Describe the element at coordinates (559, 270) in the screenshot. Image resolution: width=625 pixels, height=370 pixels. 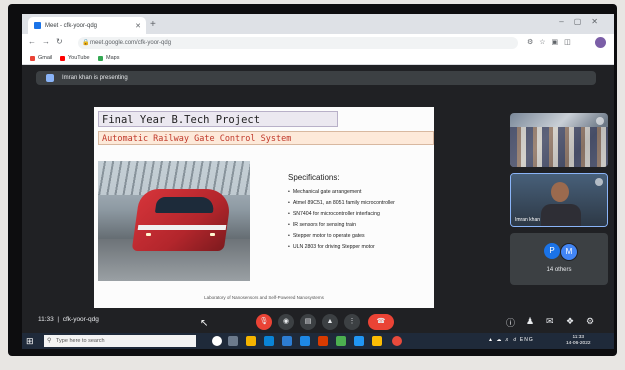
I see `others-count: 14 others` at that location.